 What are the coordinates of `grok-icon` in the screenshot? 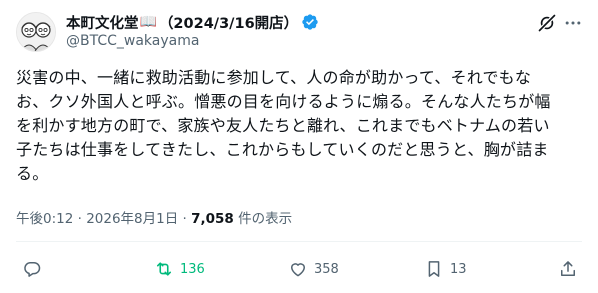 It's located at (547, 23).